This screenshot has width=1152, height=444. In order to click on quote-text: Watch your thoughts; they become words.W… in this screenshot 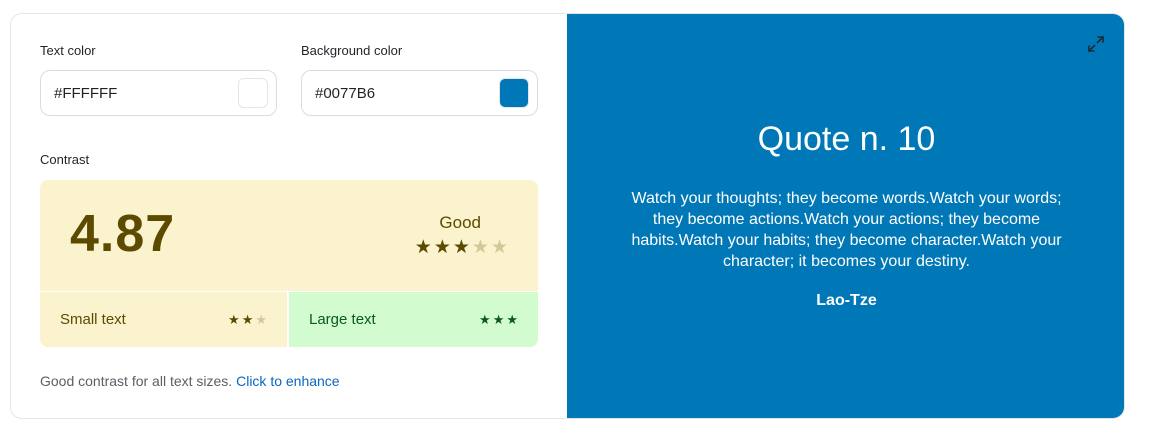, I will do `click(846, 230)`.